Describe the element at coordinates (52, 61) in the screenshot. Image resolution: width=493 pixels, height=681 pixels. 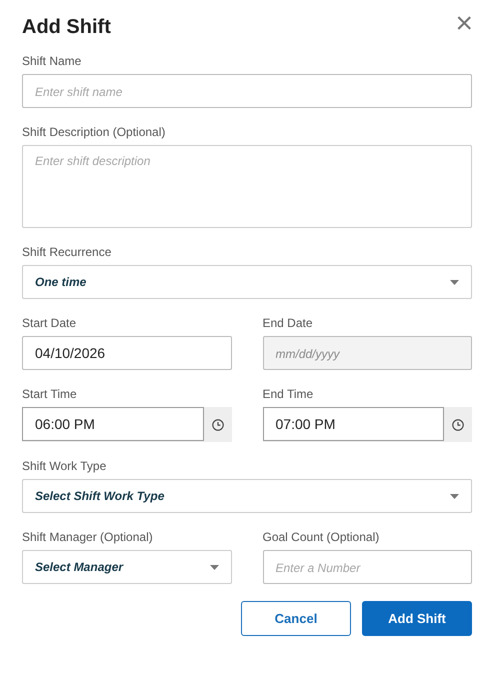
I see `field-label: Shift Name` at that location.